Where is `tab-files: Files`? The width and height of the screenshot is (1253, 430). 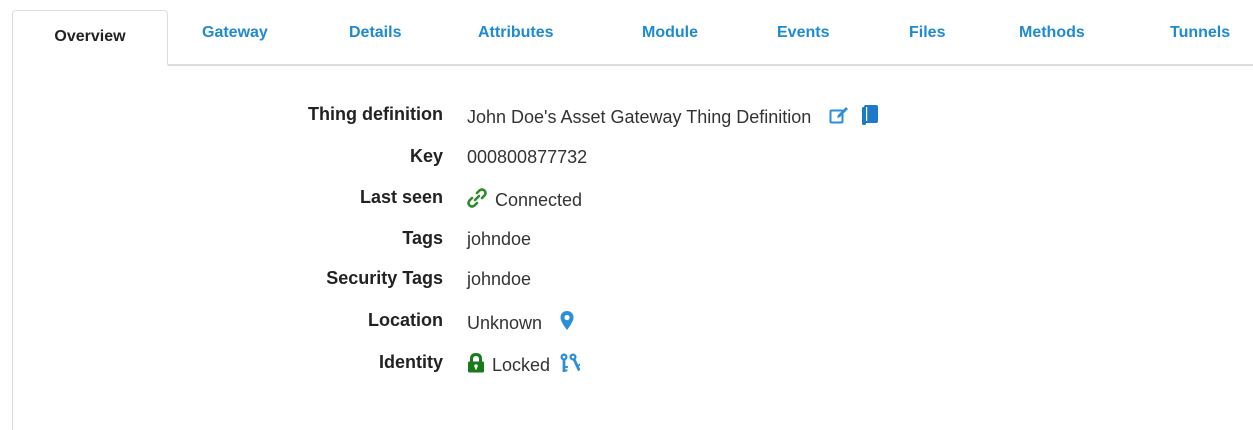
tab-files: Files is located at coordinates (927, 33).